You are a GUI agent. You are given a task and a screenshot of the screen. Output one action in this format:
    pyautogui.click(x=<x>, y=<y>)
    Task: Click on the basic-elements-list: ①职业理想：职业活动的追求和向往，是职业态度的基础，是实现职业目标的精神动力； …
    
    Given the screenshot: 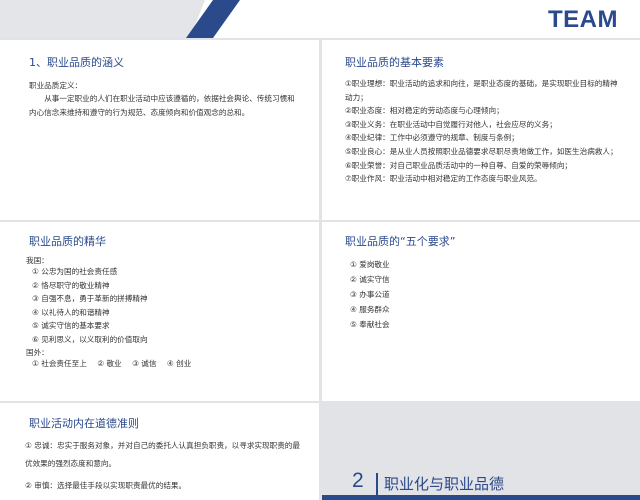 What is the action you would take?
    pyautogui.click(x=485, y=131)
    